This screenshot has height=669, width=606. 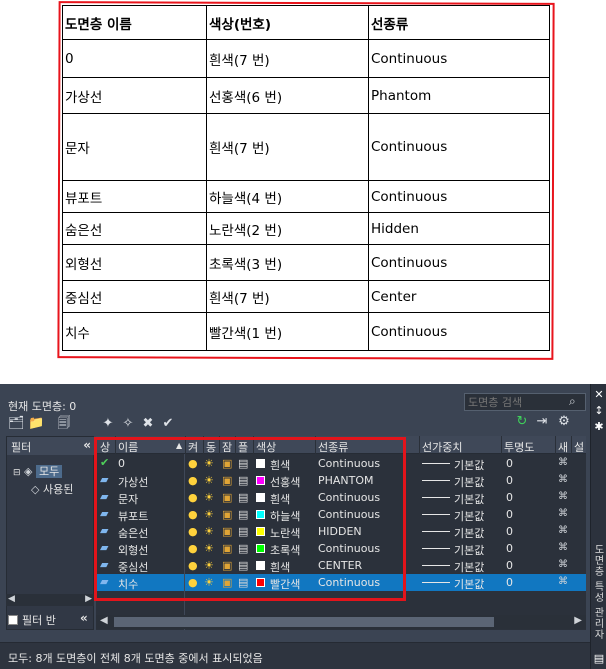 I want to click on table-cell: Center, so click(x=459, y=296).